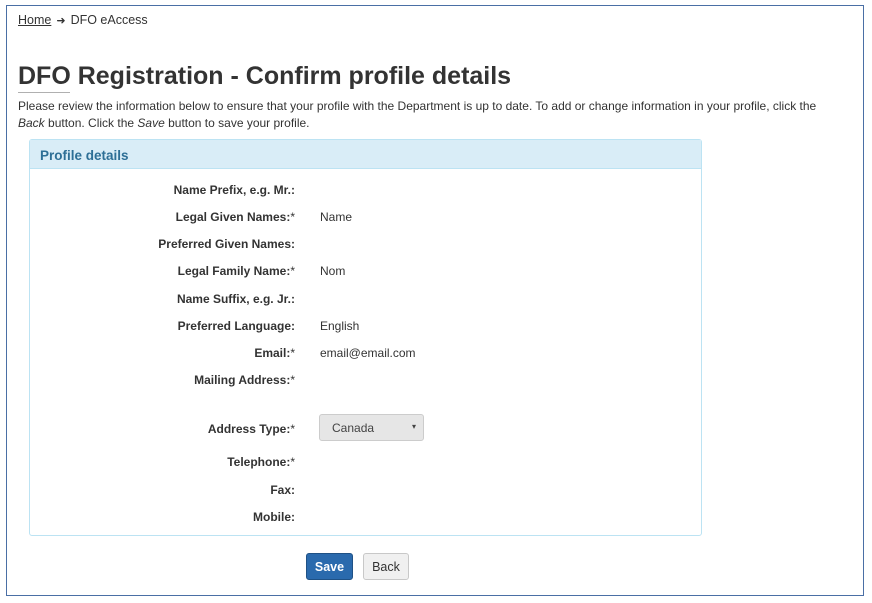 The height and width of the screenshot is (603, 872). I want to click on intro-back-emphasis: Back, so click(31, 122).